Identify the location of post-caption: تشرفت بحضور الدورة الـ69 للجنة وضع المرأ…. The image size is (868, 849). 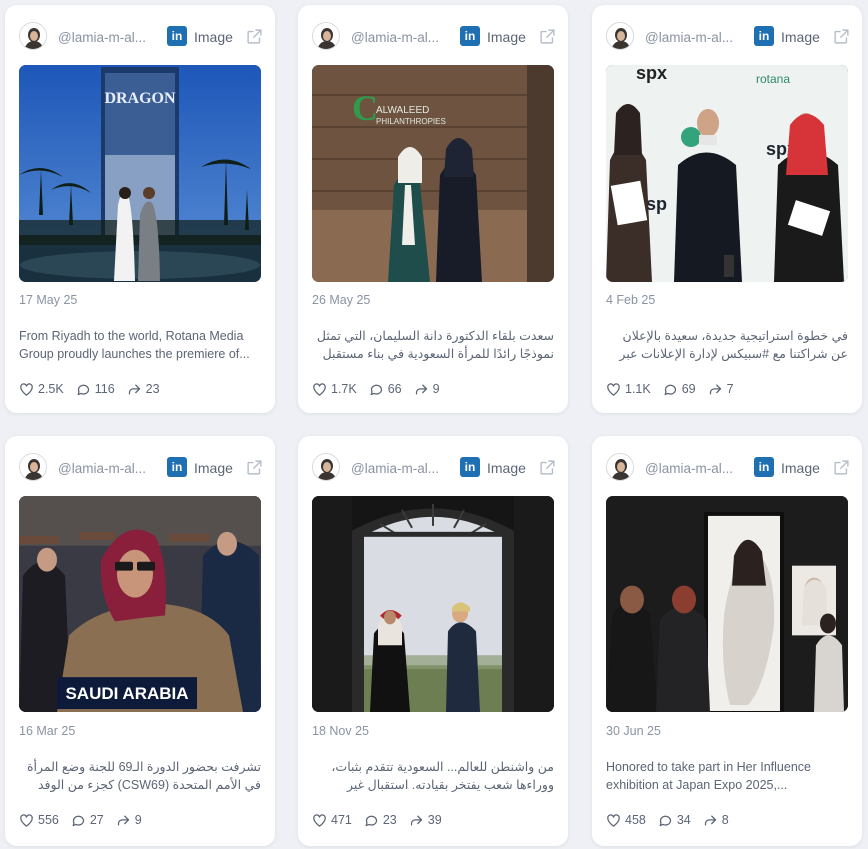
(143, 776).